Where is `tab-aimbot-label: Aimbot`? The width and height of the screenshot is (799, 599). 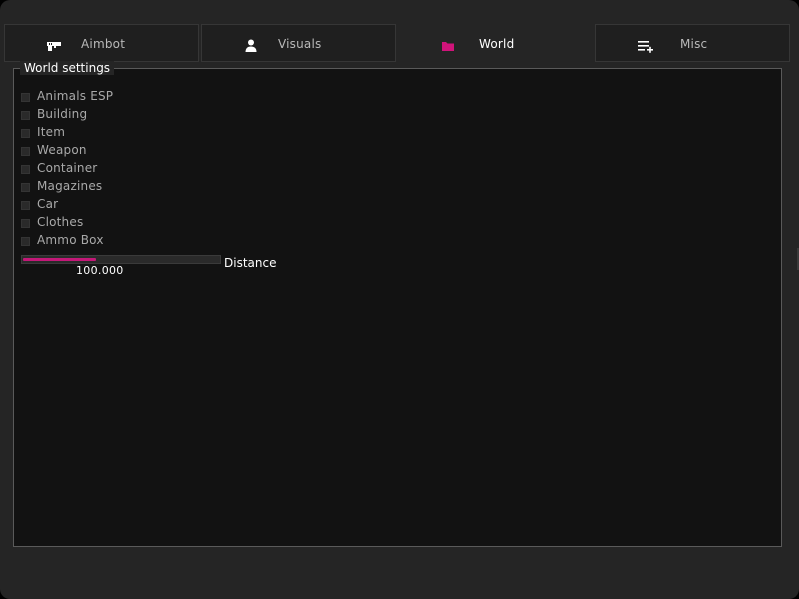 tab-aimbot-label: Aimbot is located at coordinates (103, 44).